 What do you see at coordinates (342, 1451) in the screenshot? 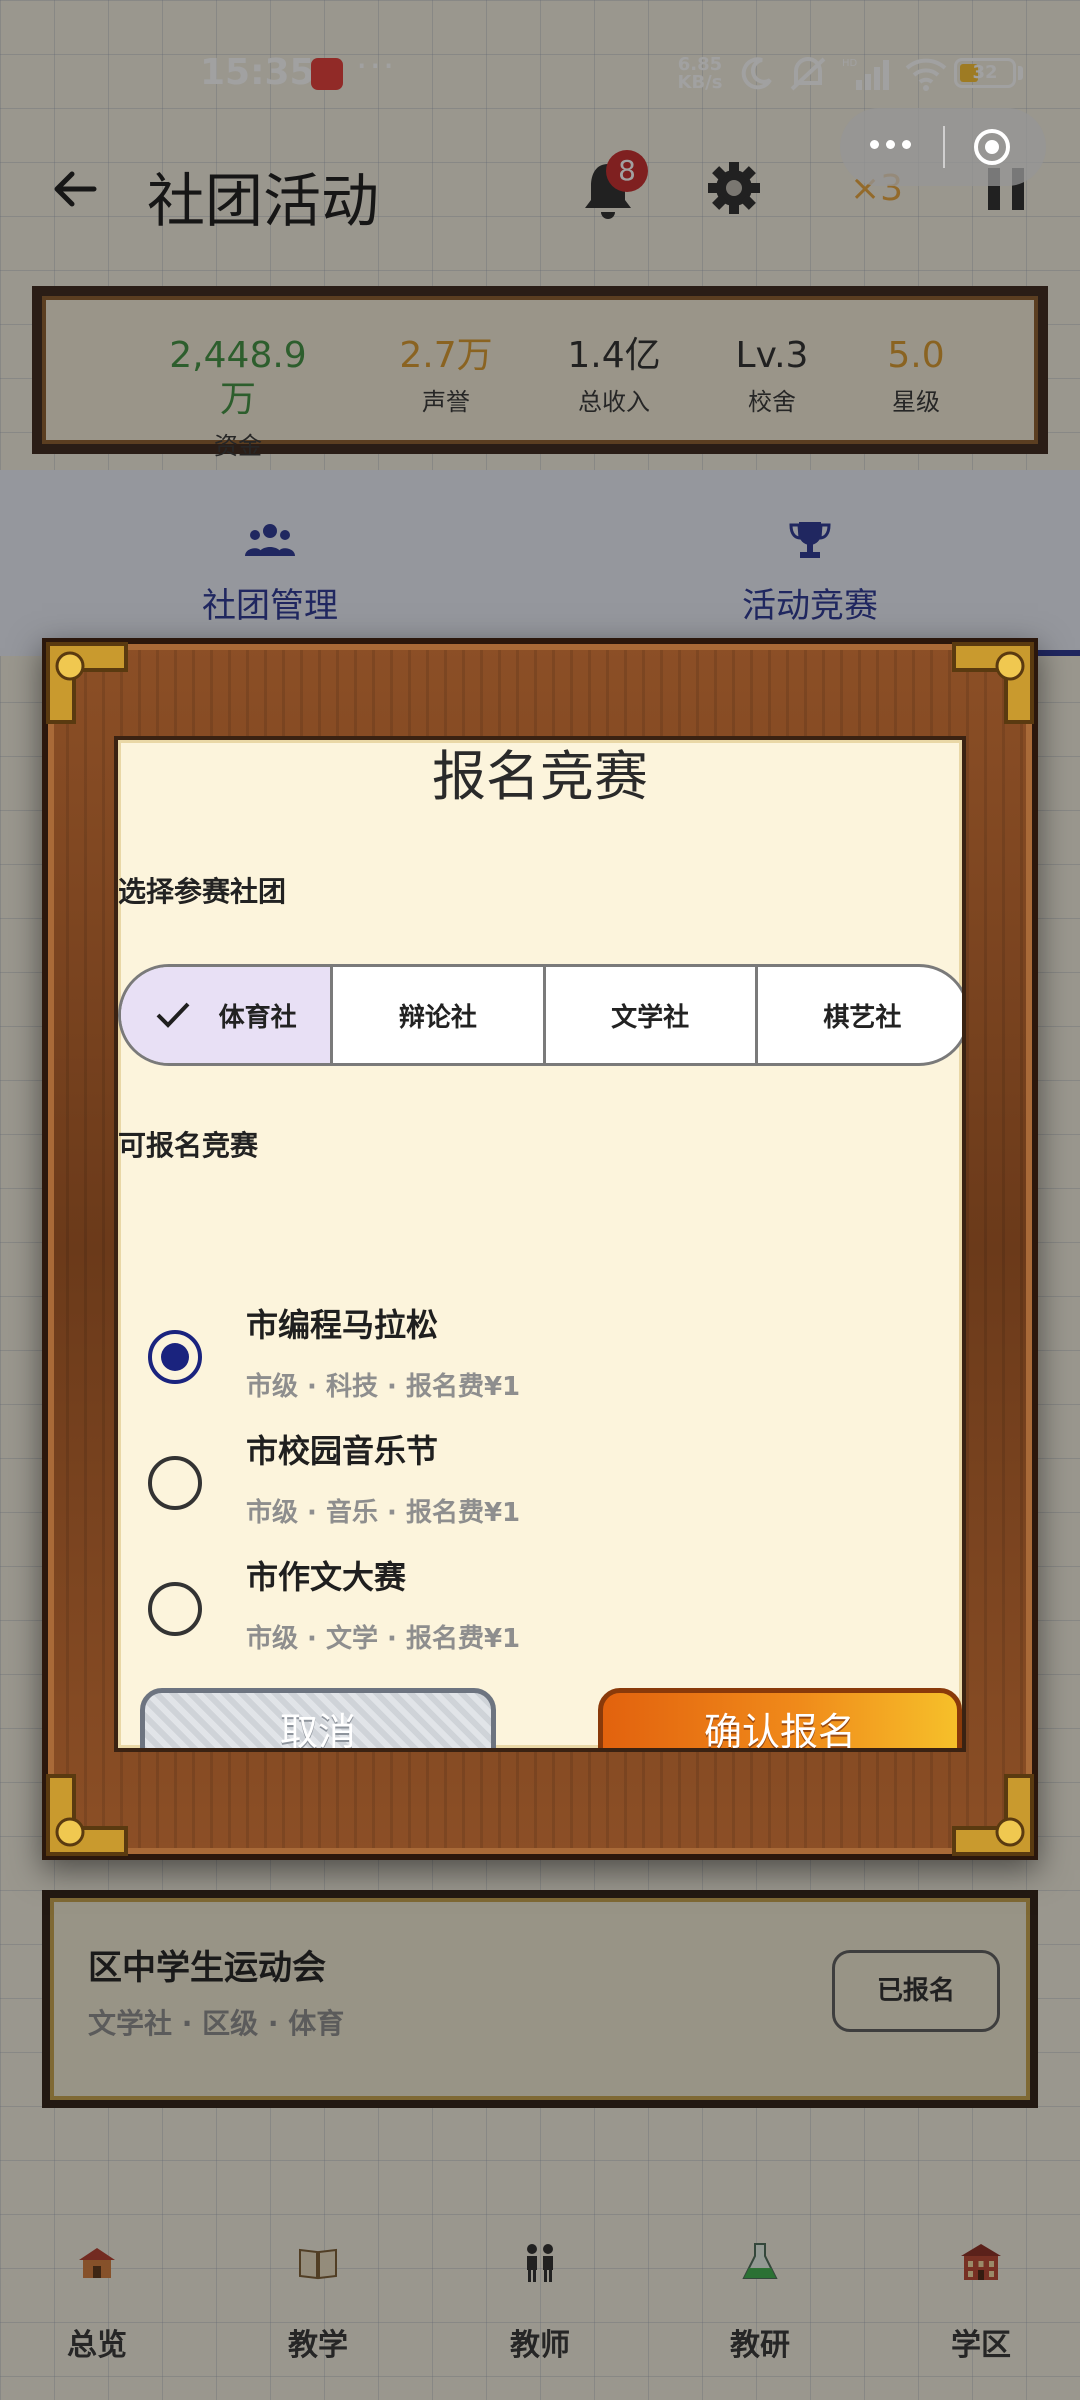
I see `competition-name: 市校园音乐节` at bounding box center [342, 1451].